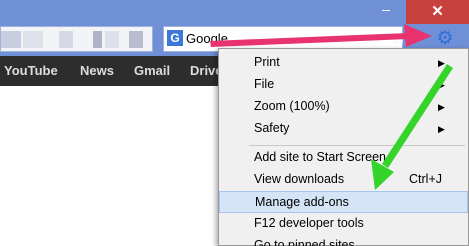 This screenshot has height=246, width=469. I want to click on menu-item-file: File ▶, so click(343, 85).